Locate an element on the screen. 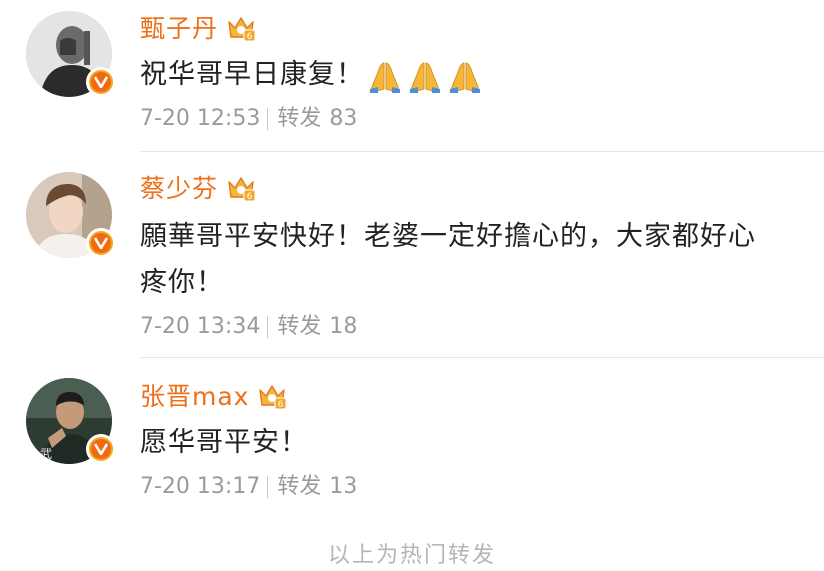 The height and width of the screenshot is (571, 824). username: 蔡少芬 is located at coordinates (179, 189).